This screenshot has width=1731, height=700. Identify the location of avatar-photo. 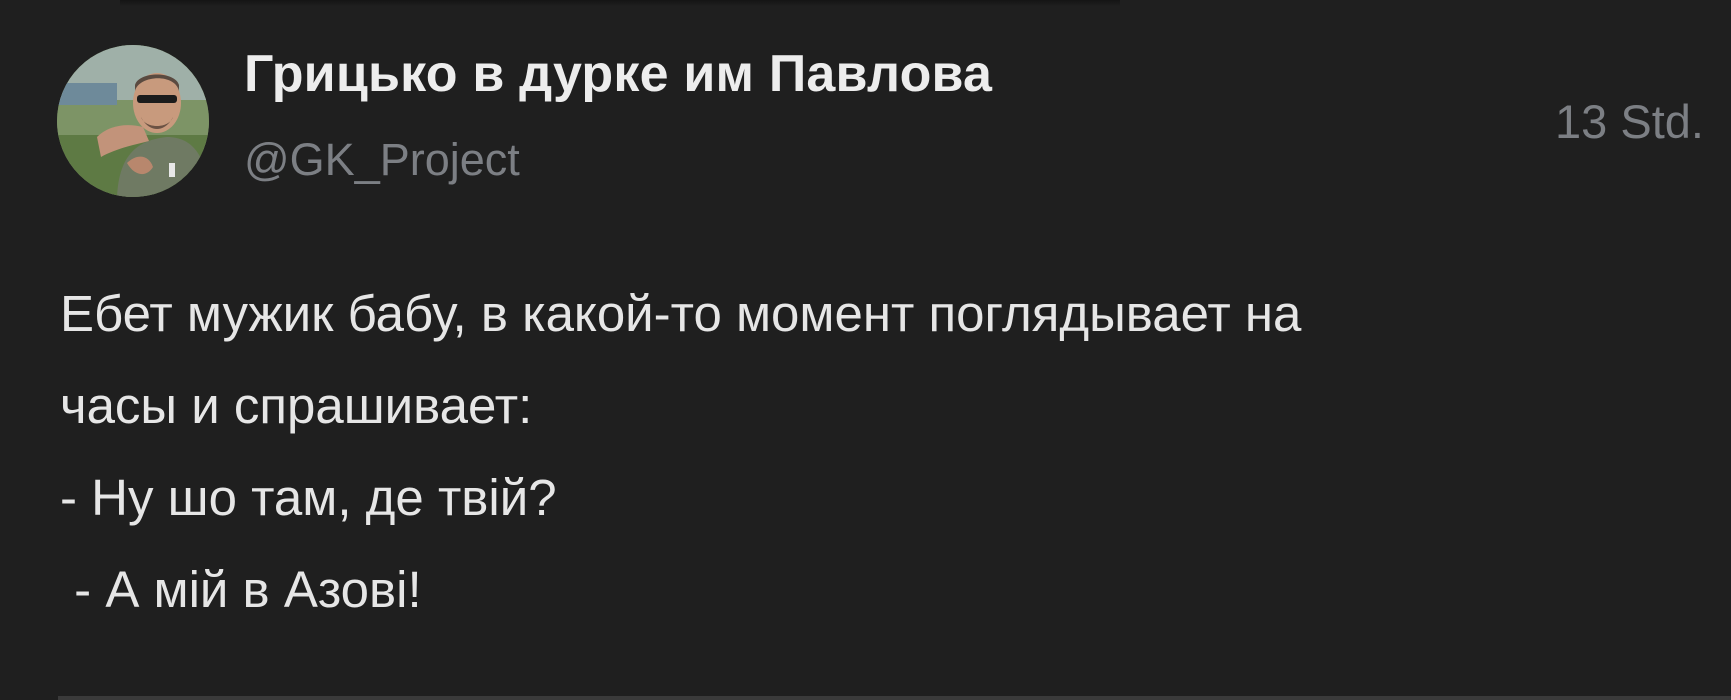
(133, 121).